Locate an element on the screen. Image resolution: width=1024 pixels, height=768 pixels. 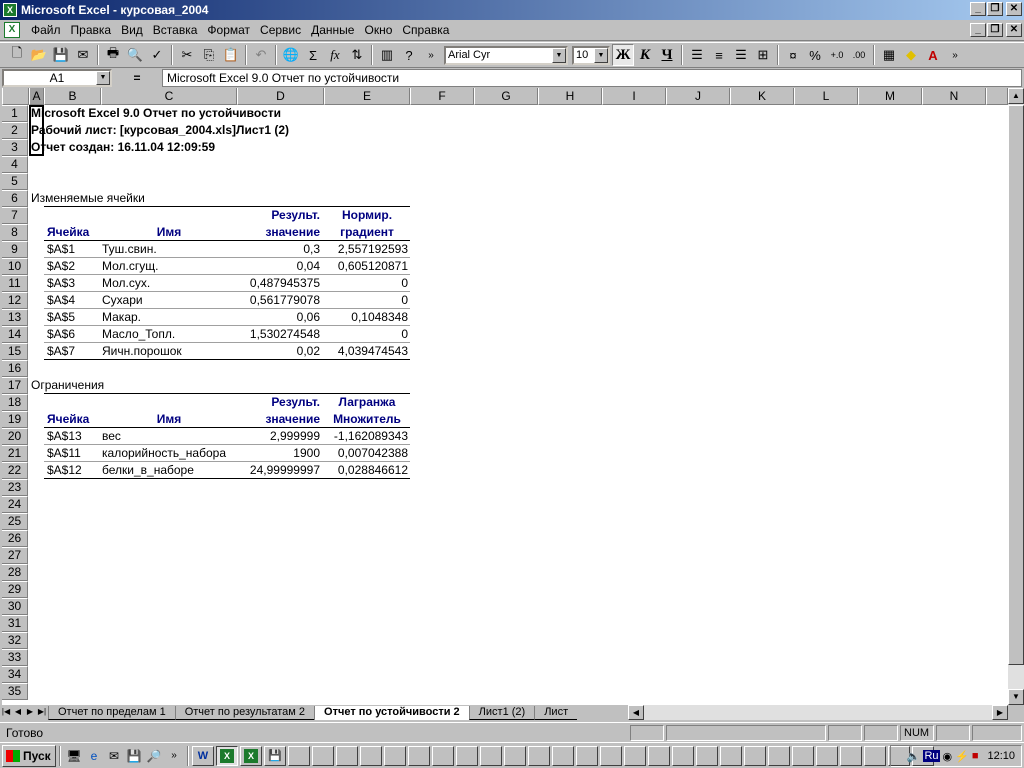
volume-icon: 🔈 is located at coordinates (914, 756).